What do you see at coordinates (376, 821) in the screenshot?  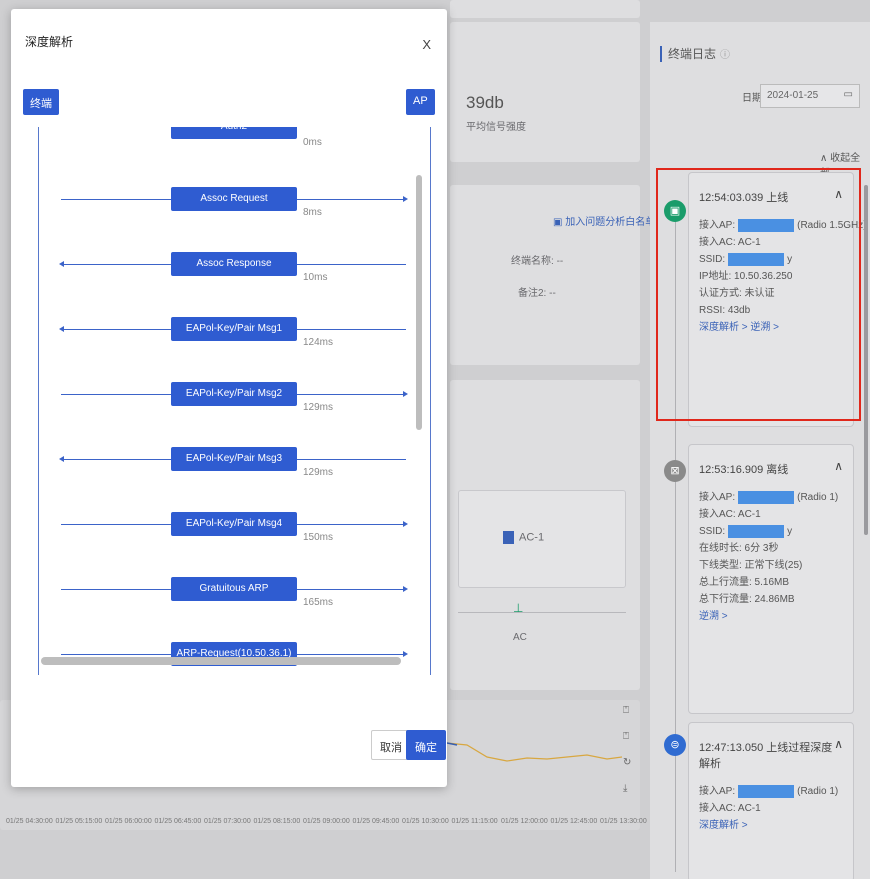 I see `x-axis-tick: 01/25 09:45:00` at bounding box center [376, 821].